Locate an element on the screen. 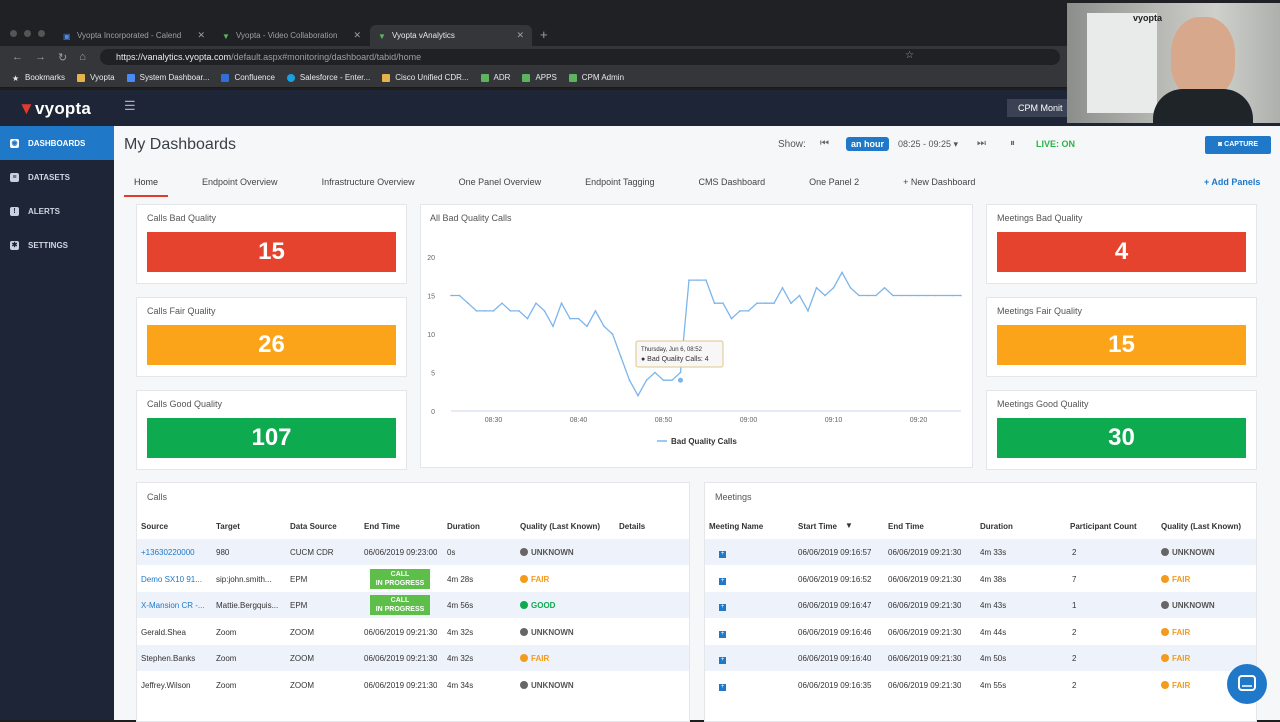  column-header: Target is located at coordinates (228, 526).